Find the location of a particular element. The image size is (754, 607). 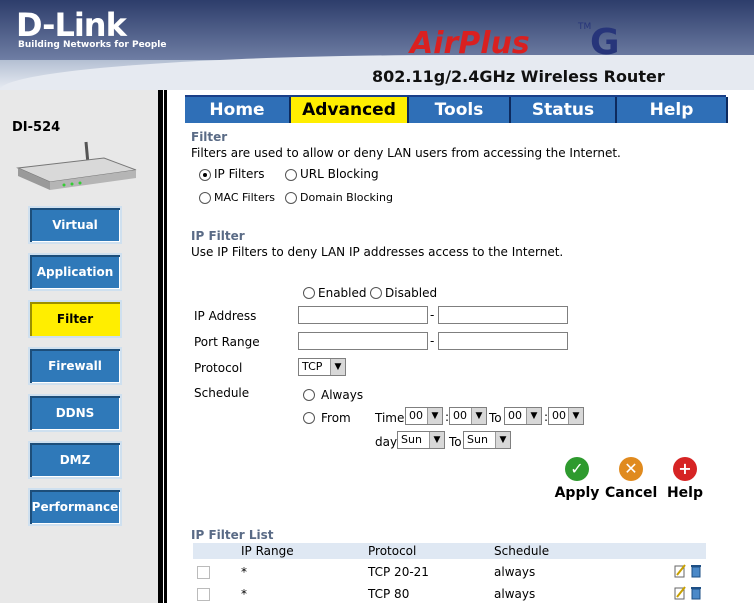

time-to-minute-select: 00 ▼ is located at coordinates (566, 416).